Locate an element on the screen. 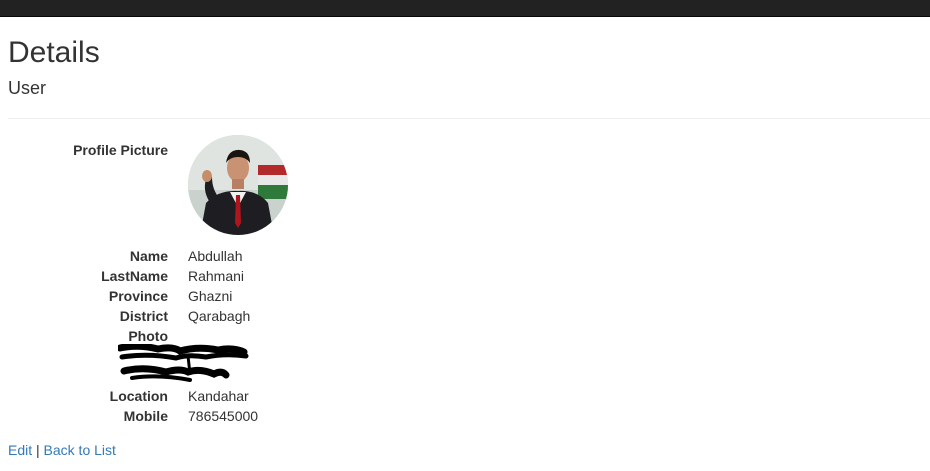  profile-picture-avatar is located at coordinates (238, 185).